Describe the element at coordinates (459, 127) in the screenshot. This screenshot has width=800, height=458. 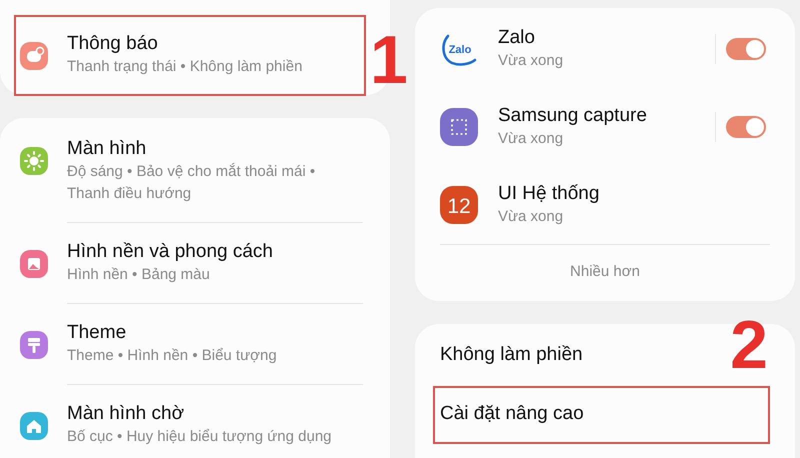
I see `capture-icon` at that location.